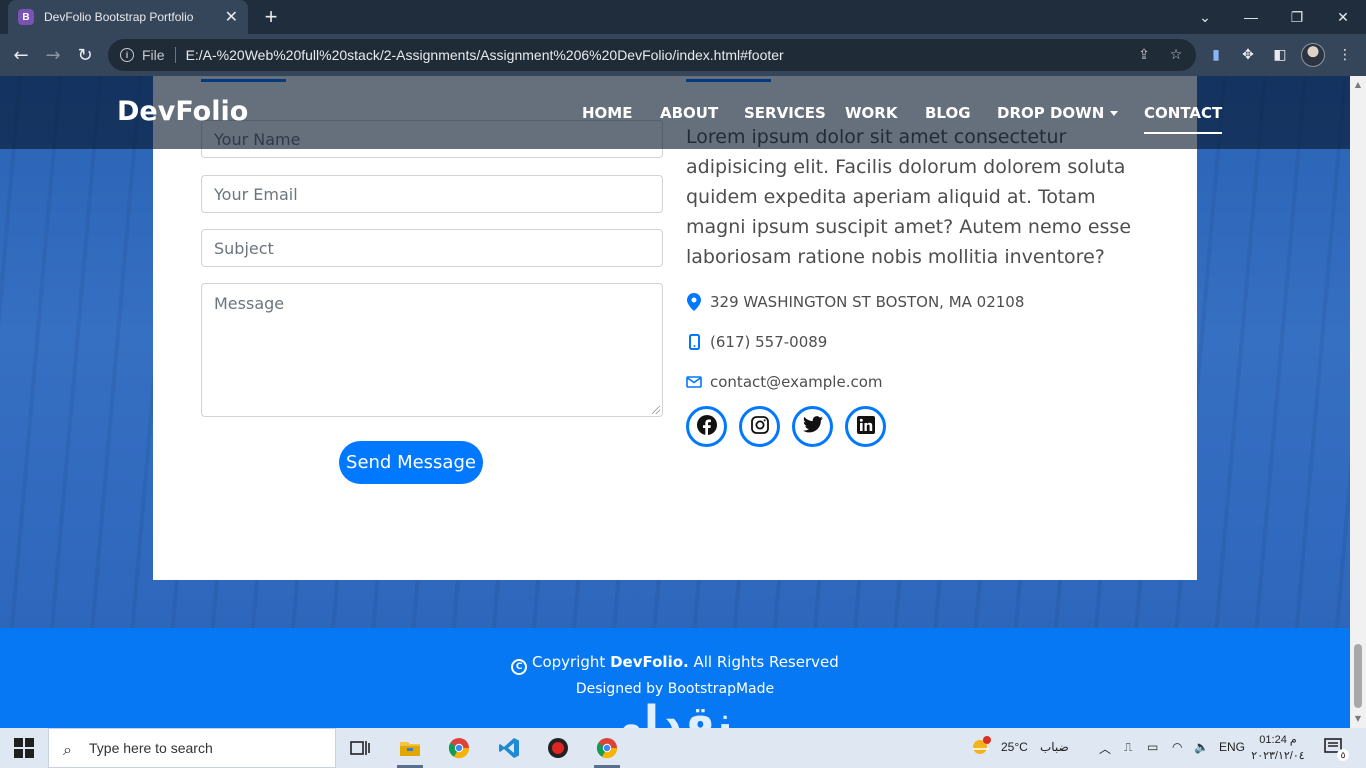  What do you see at coordinates (67, 749) in the screenshot?
I see `search-icon: ⌕` at bounding box center [67, 749].